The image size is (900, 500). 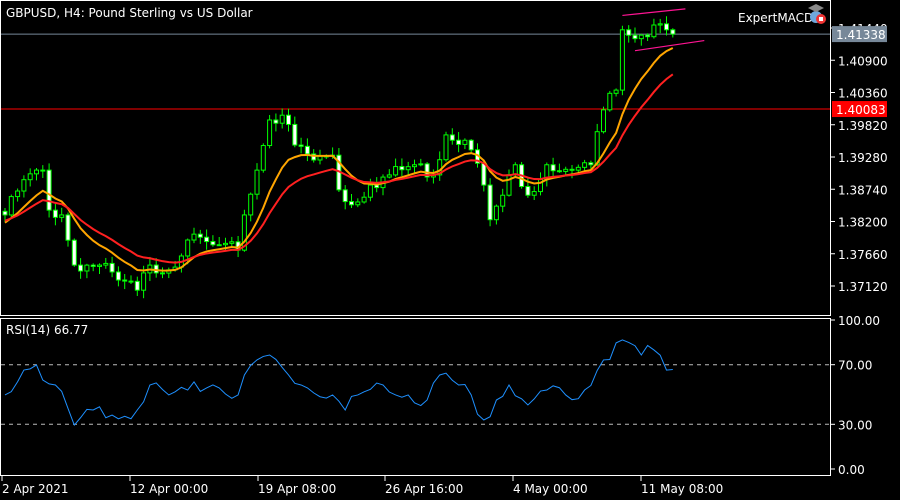 I want to click on expert-label: ExpertMACD, so click(x=775, y=18).